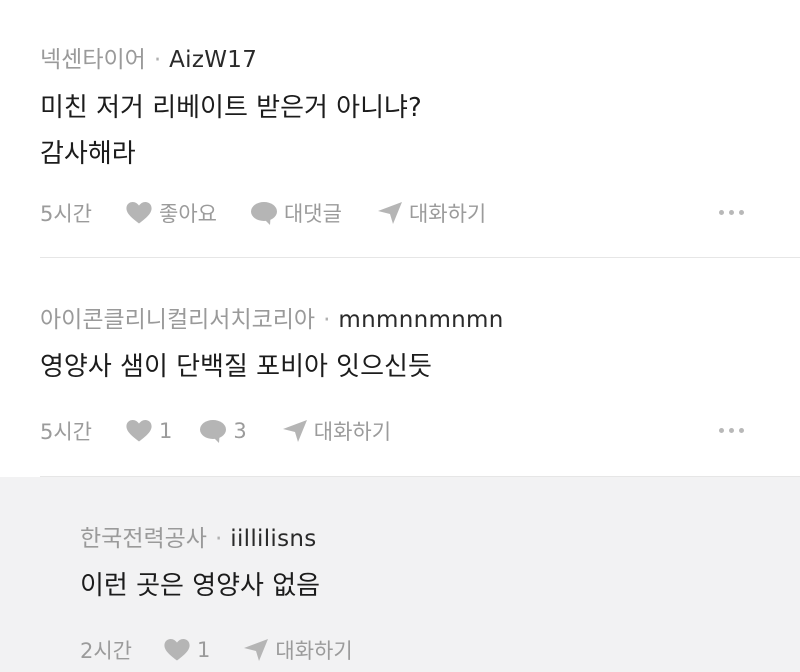 The height and width of the screenshot is (672, 800). What do you see at coordinates (178, 320) in the screenshot?
I see `company-name: 아이콘클리니컬리서치코리아` at bounding box center [178, 320].